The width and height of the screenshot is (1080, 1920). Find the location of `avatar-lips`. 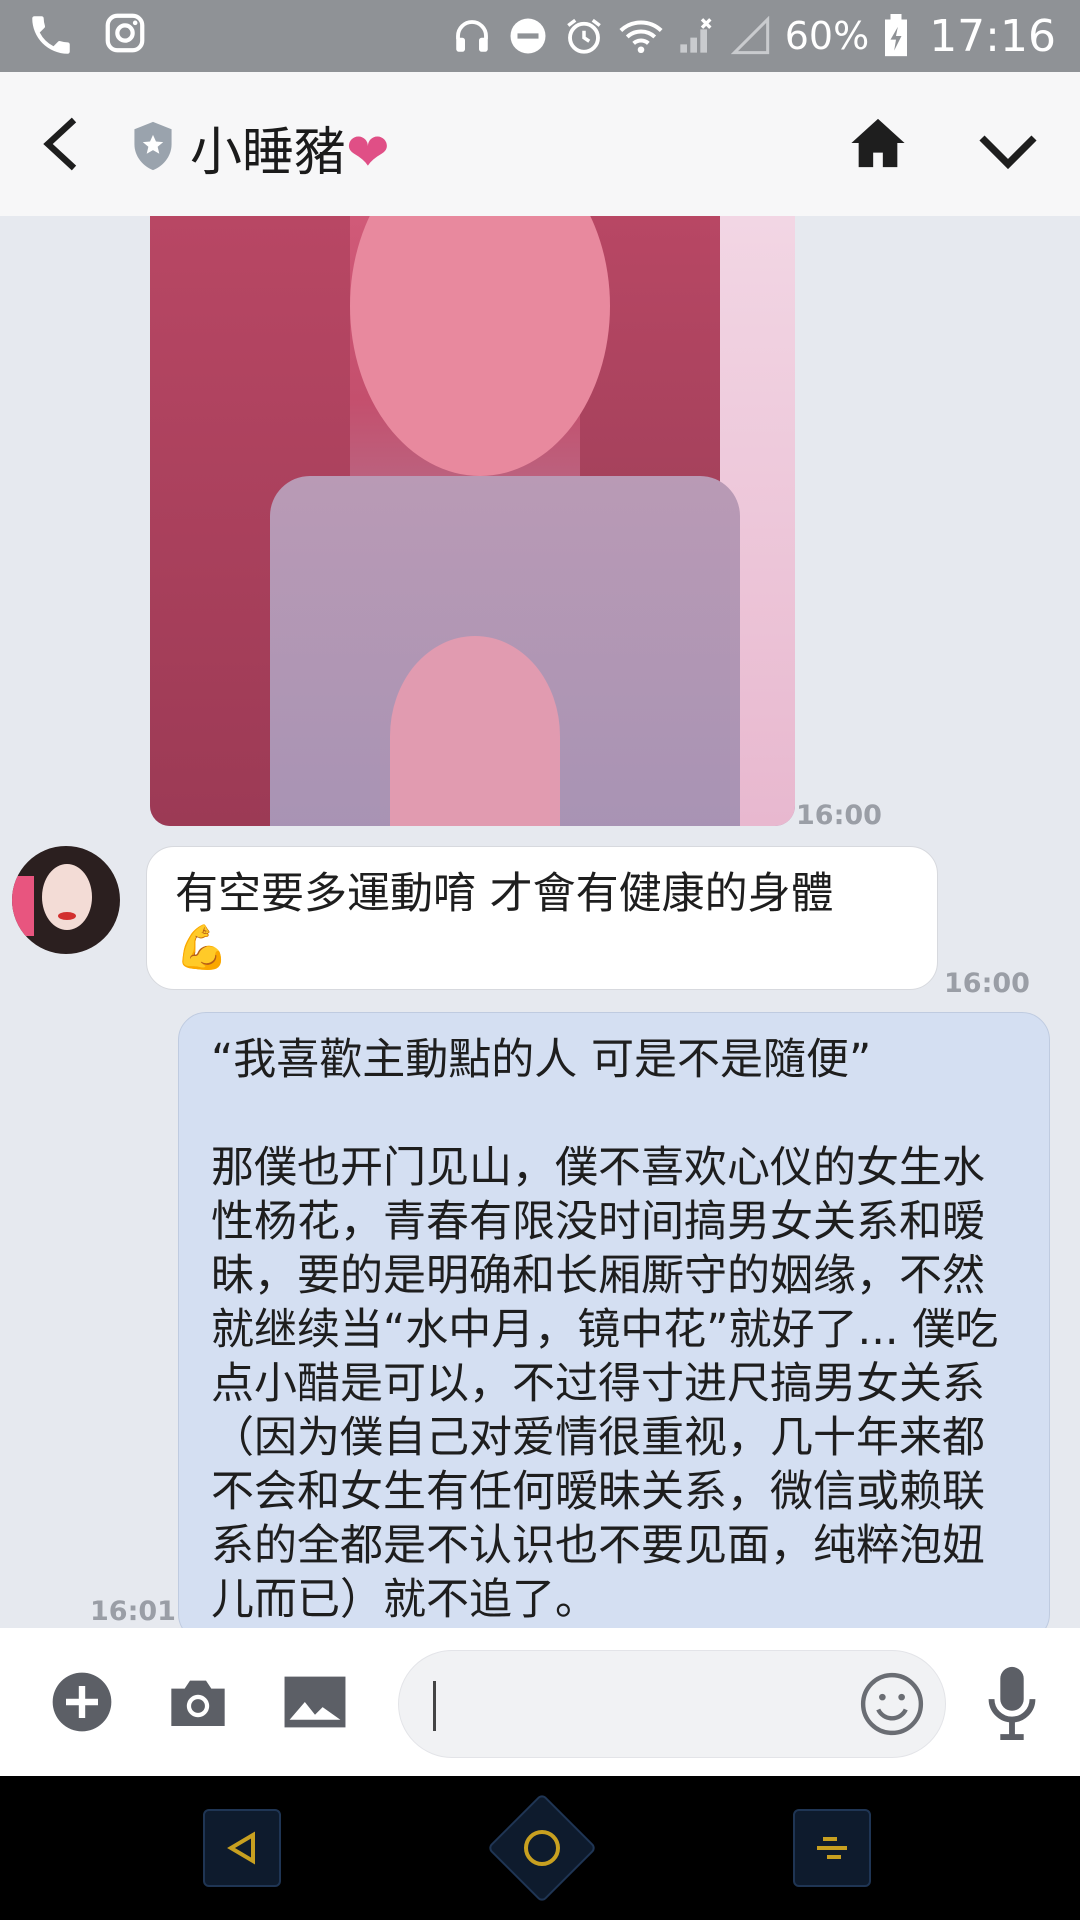

avatar-lips is located at coordinates (67, 916).